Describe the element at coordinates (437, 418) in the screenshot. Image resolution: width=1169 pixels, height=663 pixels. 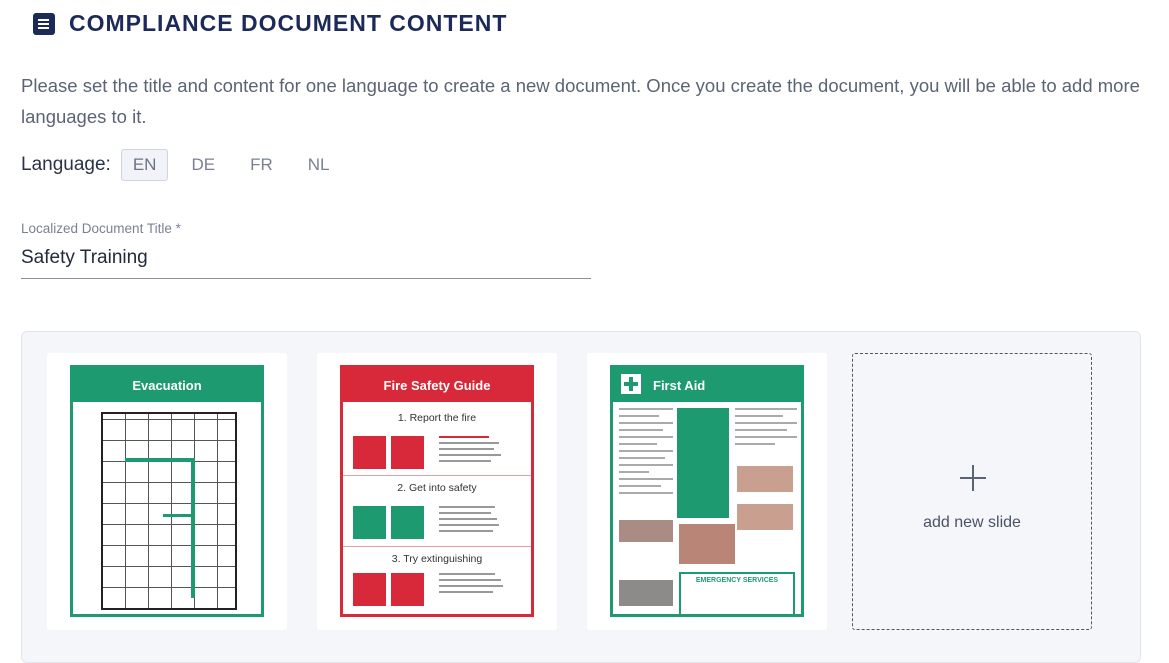
I see `step-heading: 1. Report the fire` at that location.